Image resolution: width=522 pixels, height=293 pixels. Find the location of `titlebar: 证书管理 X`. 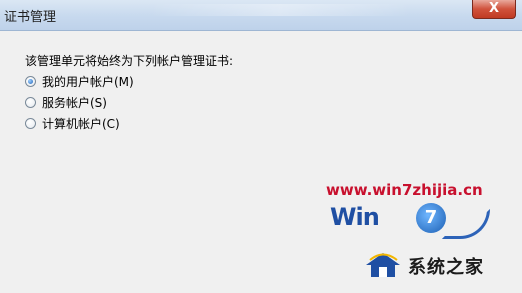

titlebar: 证书管理 X is located at coordinates (261, 15).